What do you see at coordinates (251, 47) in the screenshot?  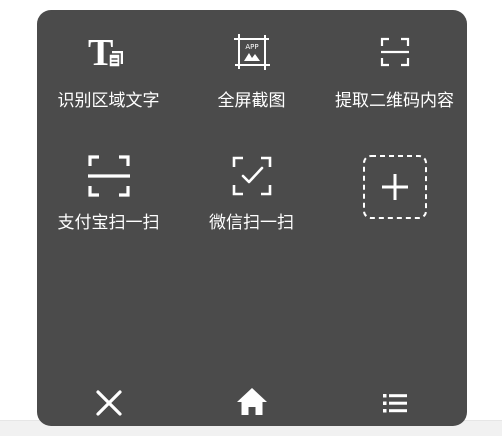 I see `svg-text: APP` at bounding box center [251, 47].